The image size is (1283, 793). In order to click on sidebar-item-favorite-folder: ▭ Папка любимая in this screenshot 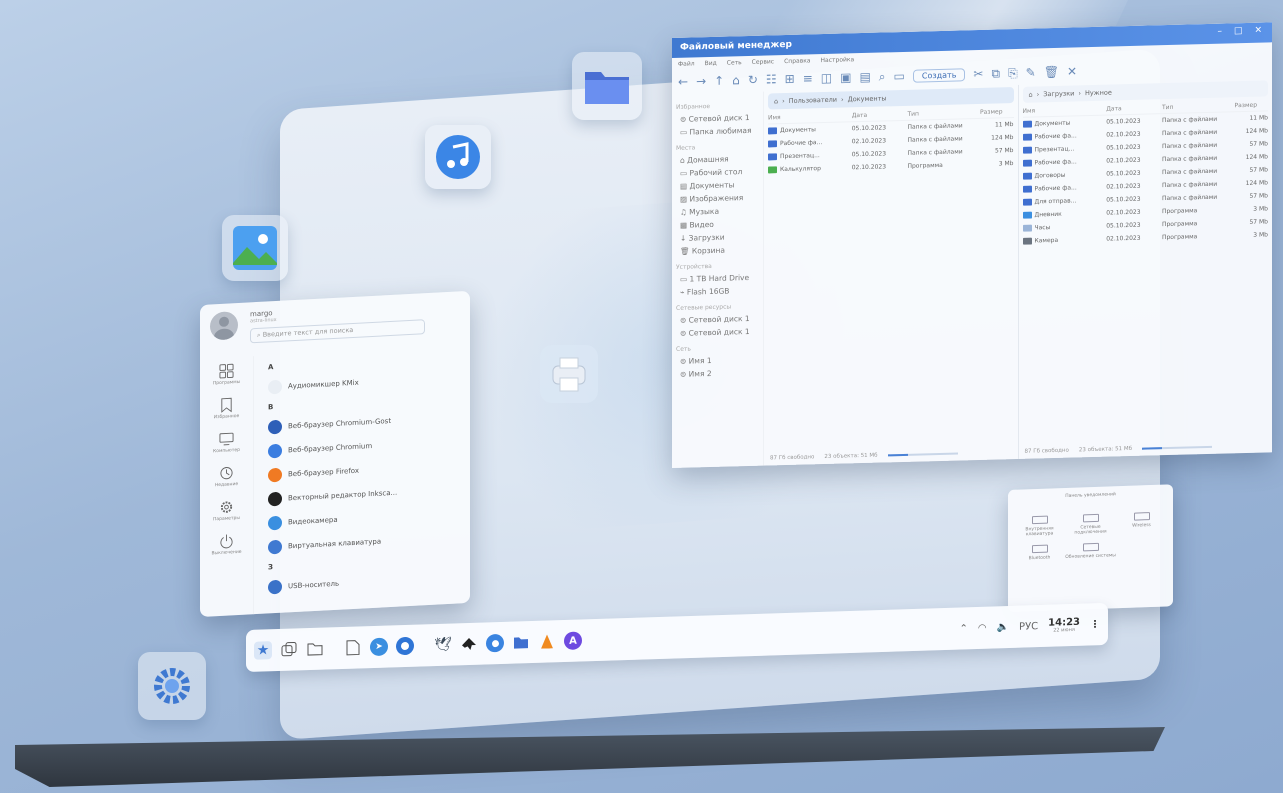, I will do `click(717, 131)`.